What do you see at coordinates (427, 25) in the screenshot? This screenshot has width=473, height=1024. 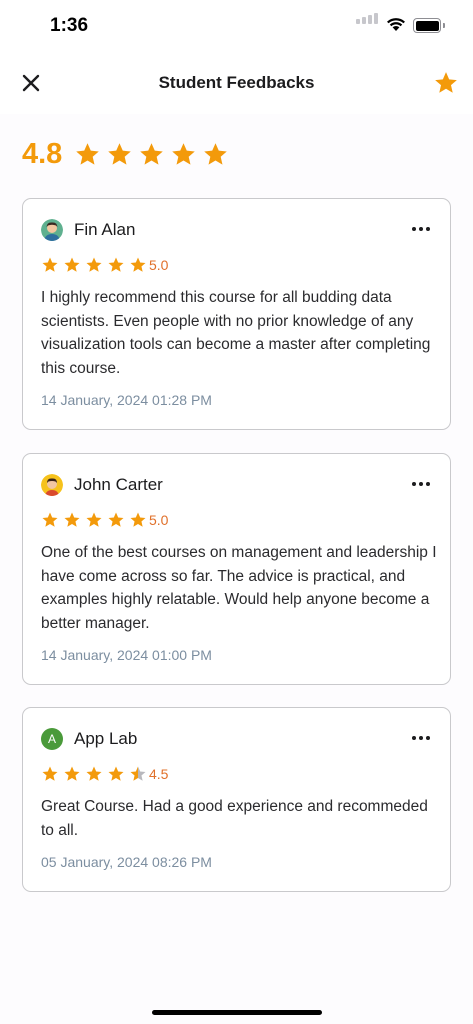 I see `battery-icon` at bounding box center [427, 25].